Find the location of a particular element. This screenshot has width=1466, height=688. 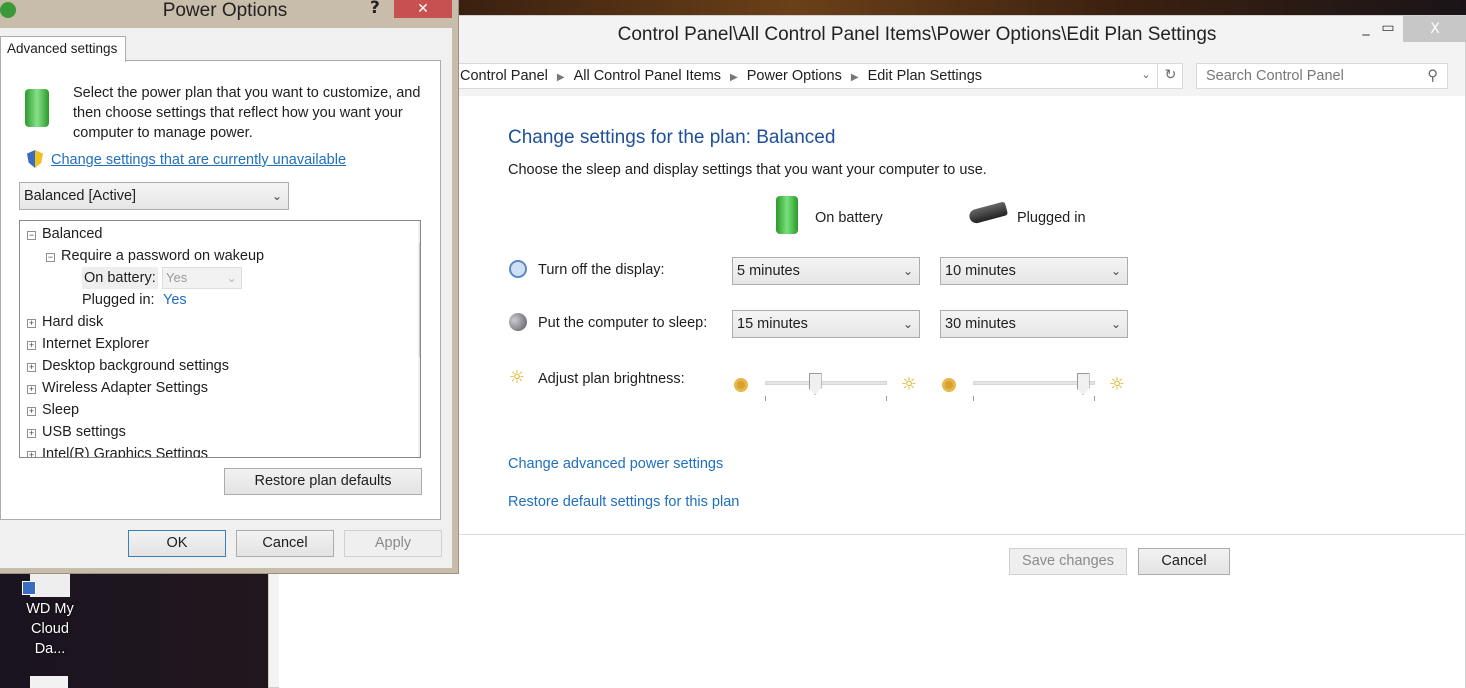

sleep-battery-select: 15 minutes ⌄ is located at coordinates (826, 324).